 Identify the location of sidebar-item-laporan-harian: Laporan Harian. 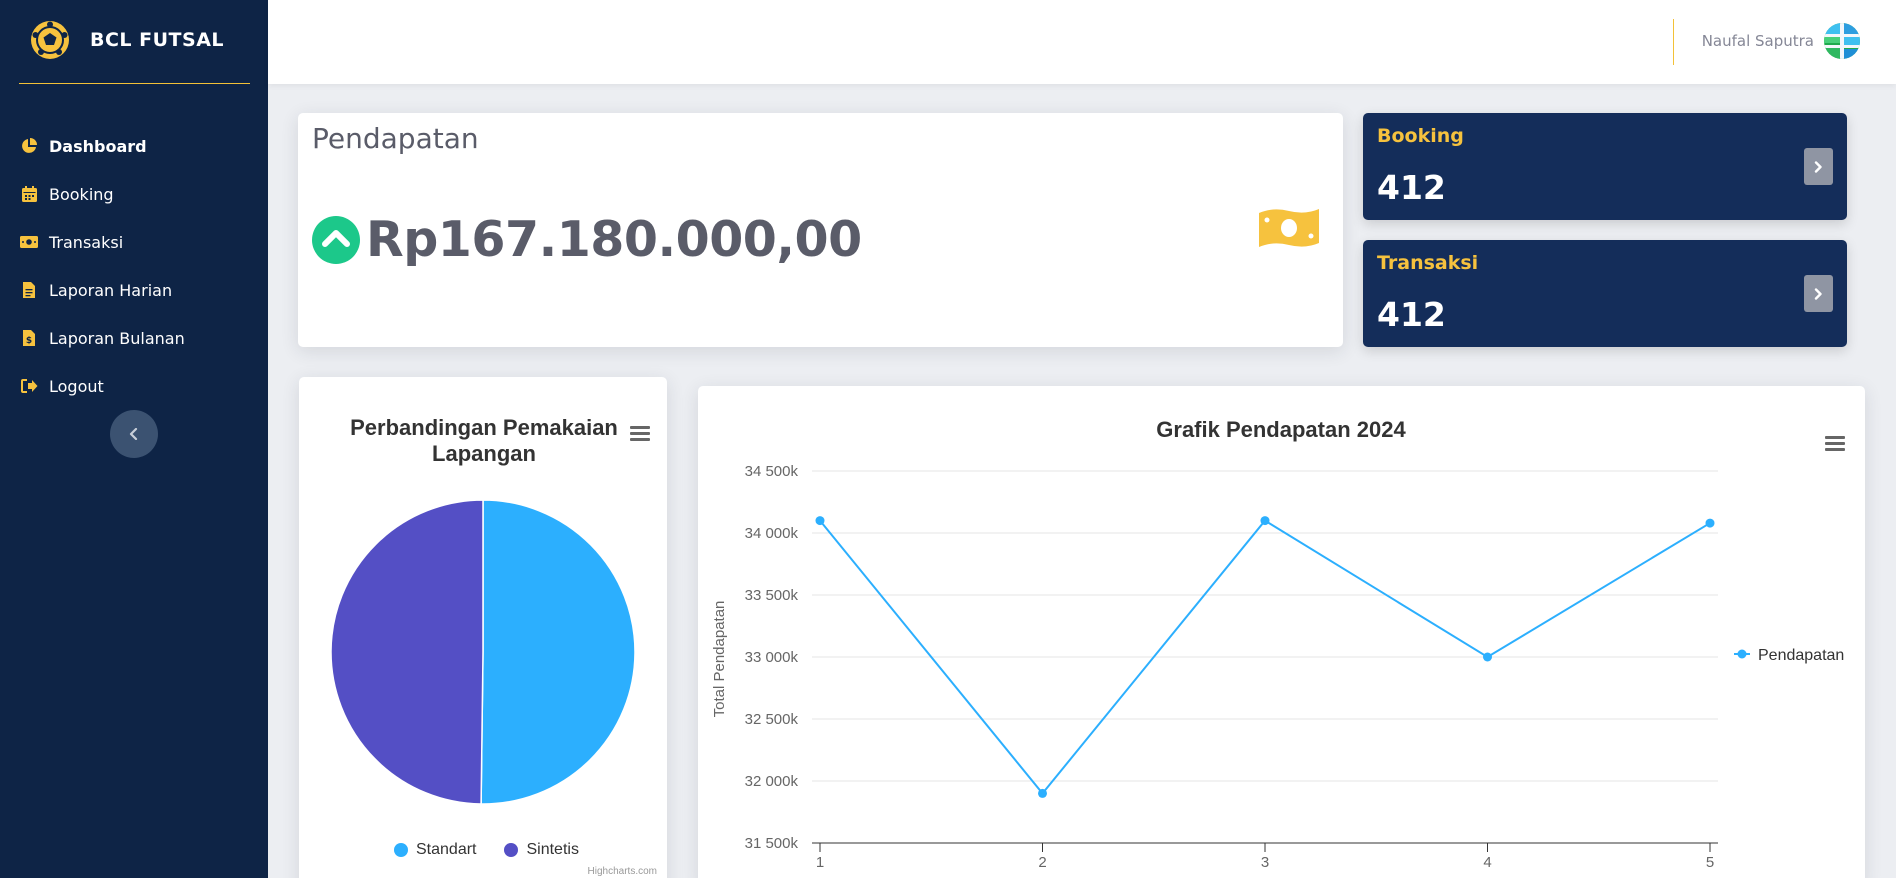
(102, 290).